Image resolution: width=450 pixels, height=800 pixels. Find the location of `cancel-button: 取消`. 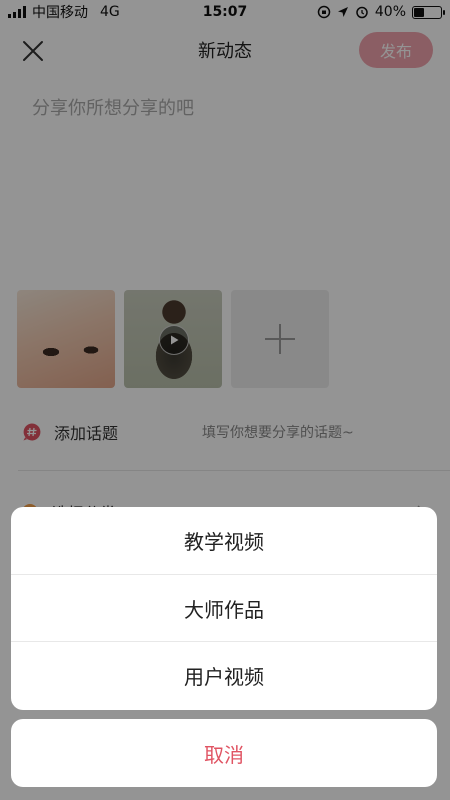

cancel-button: 取消 is located at coordinates (224, 753).